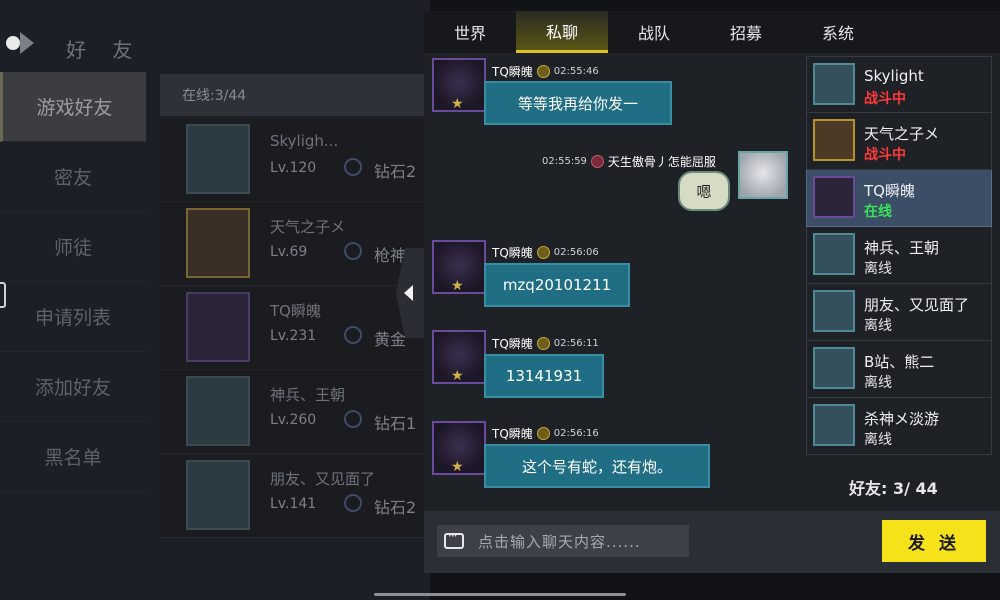 This screenshot has height=600, width=1000. Describe the element at coordinates (661, 162) in the screenshot. I see `sender-name: 天生傲骨丿怎能屈服` at that location.